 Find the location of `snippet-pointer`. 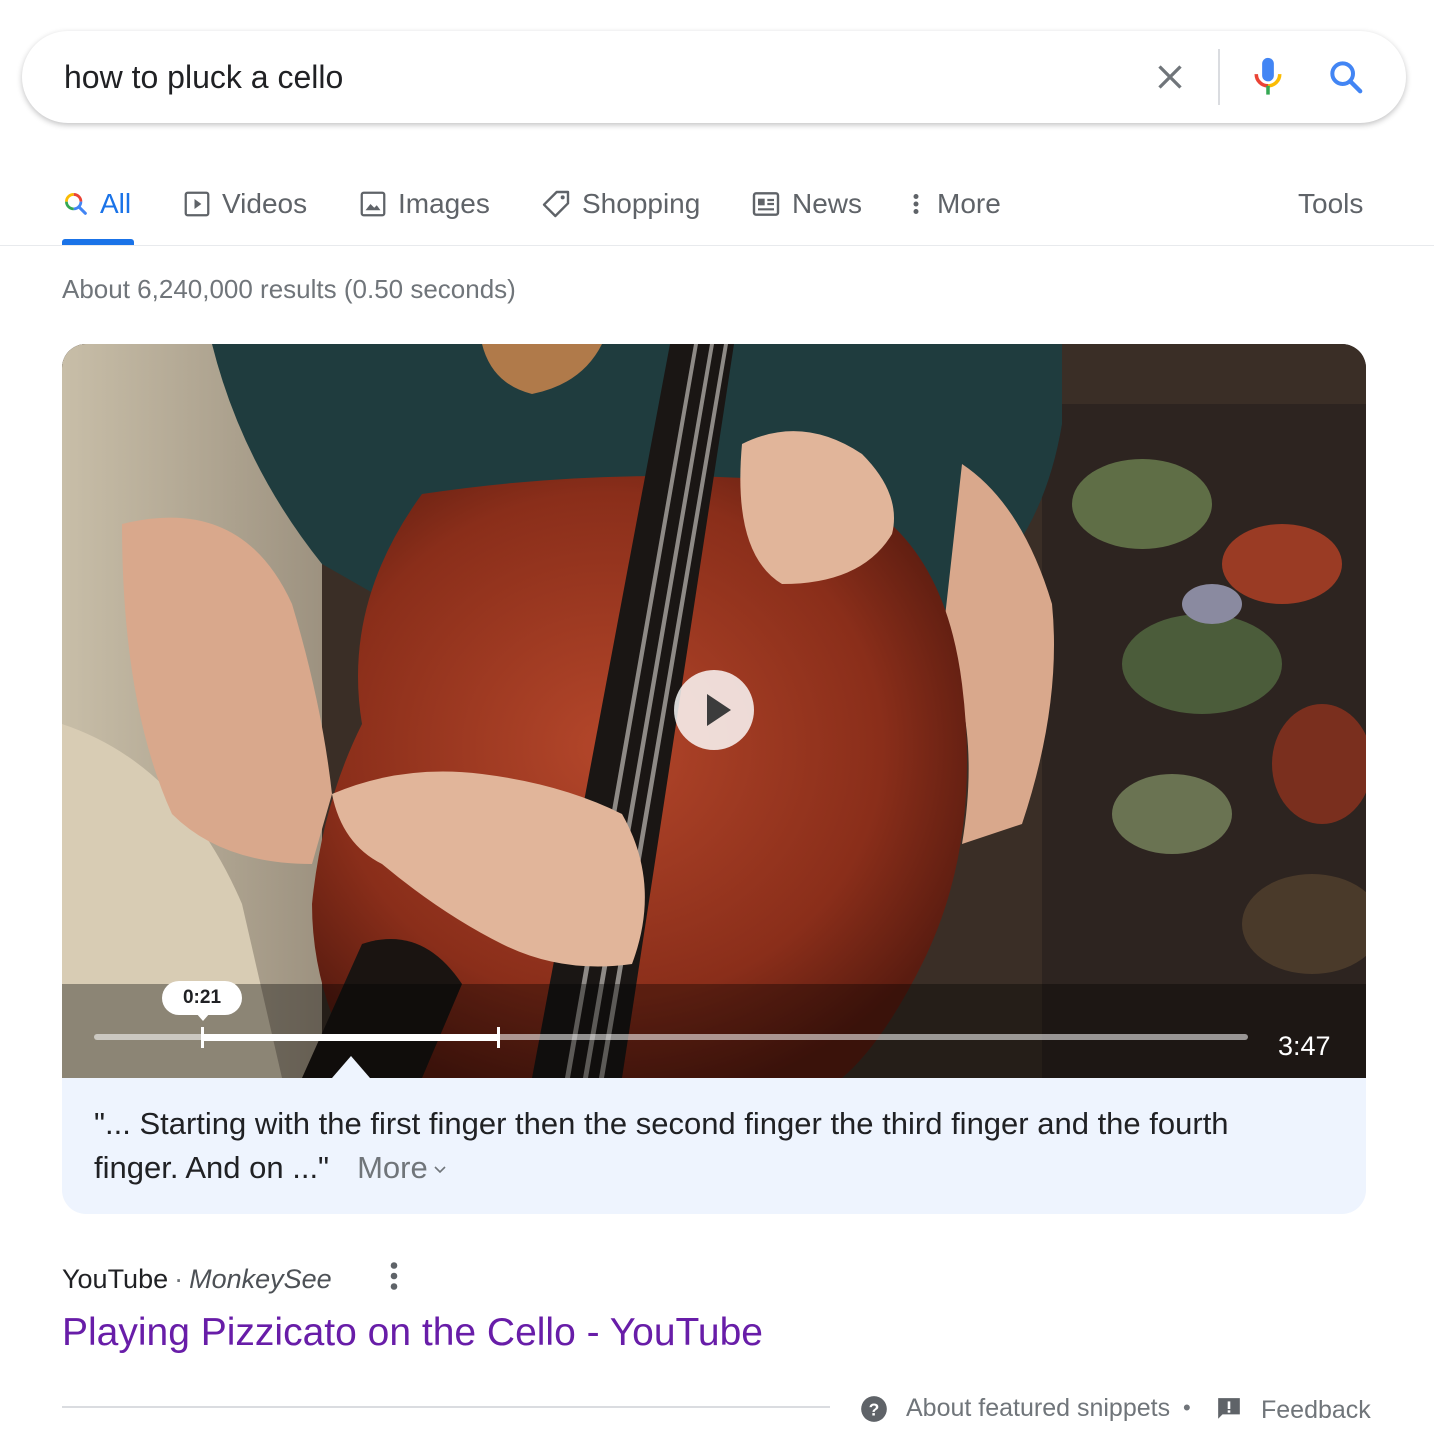

snippet-pointer is located at coordinates (351, 1067).